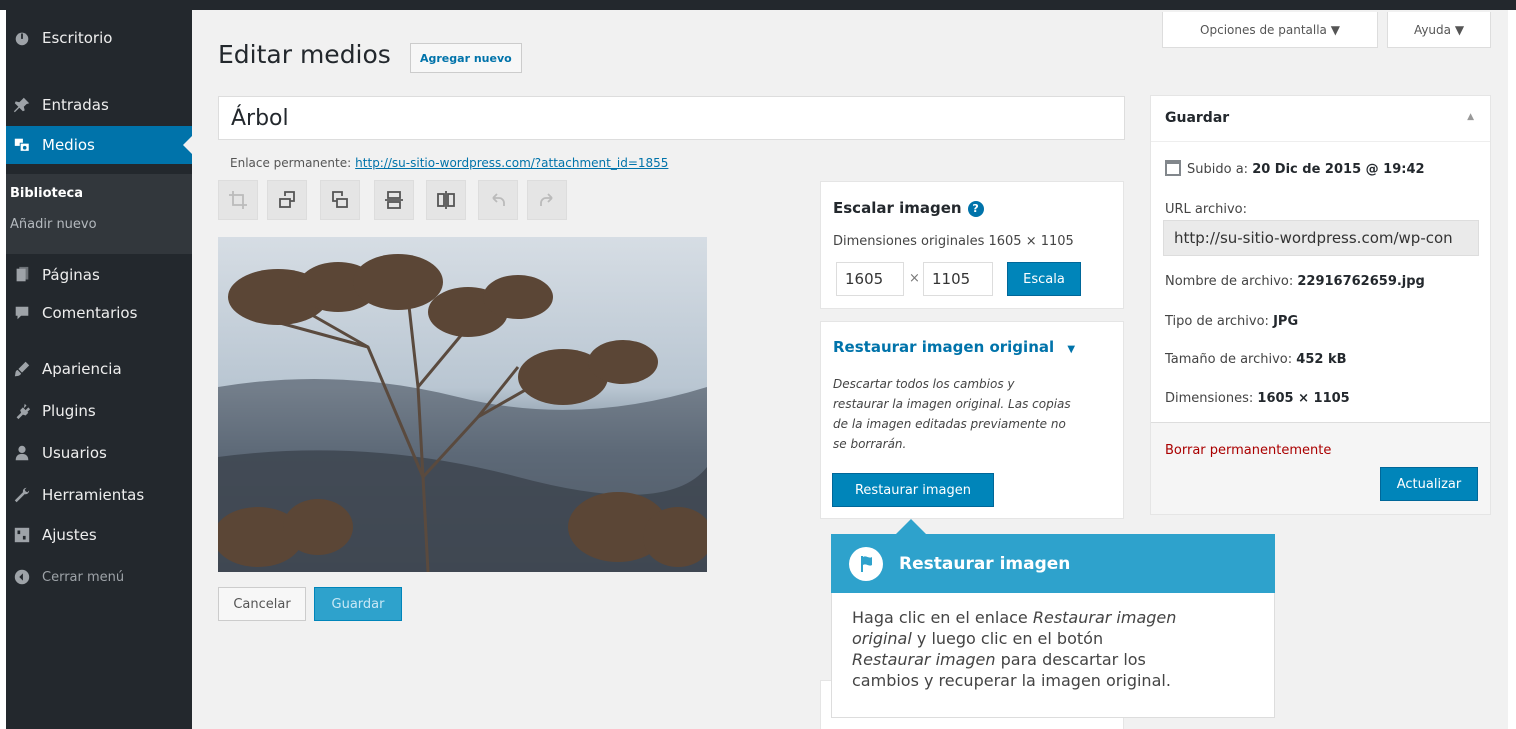  Describe the element at coordinates (1257, 398) in the screenshot. I see `dimensions: Dimensiones: 1605 × 1105` at that location.